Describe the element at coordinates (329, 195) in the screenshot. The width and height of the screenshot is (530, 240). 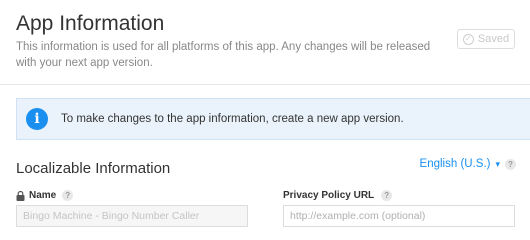
I see `privacy-label: Privacy Policy URL` at that location.